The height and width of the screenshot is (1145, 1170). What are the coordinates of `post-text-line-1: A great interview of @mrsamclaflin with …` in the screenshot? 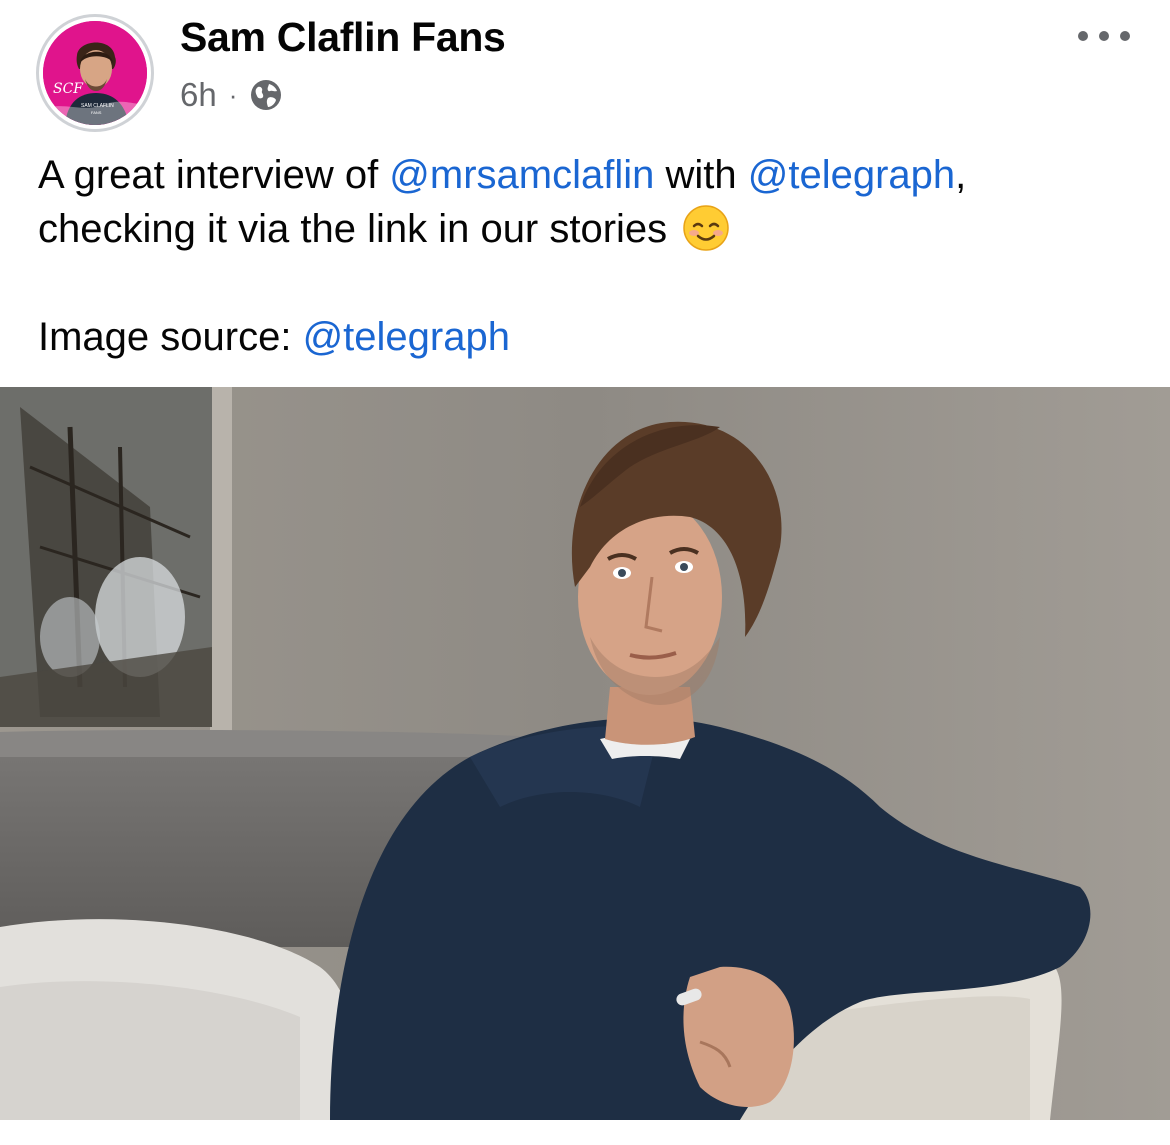 It's located at (588, 175).